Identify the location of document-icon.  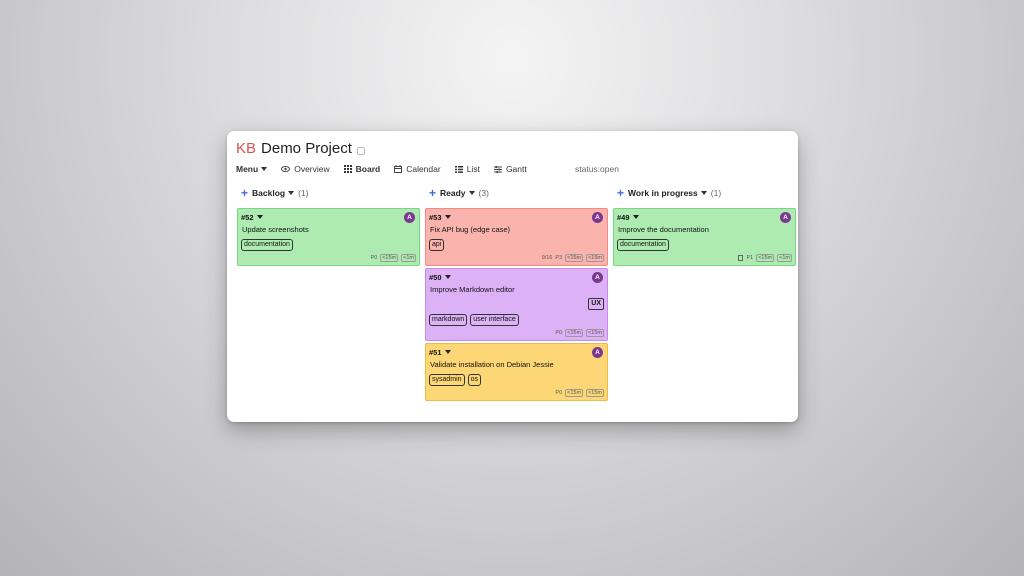
(741, 258).